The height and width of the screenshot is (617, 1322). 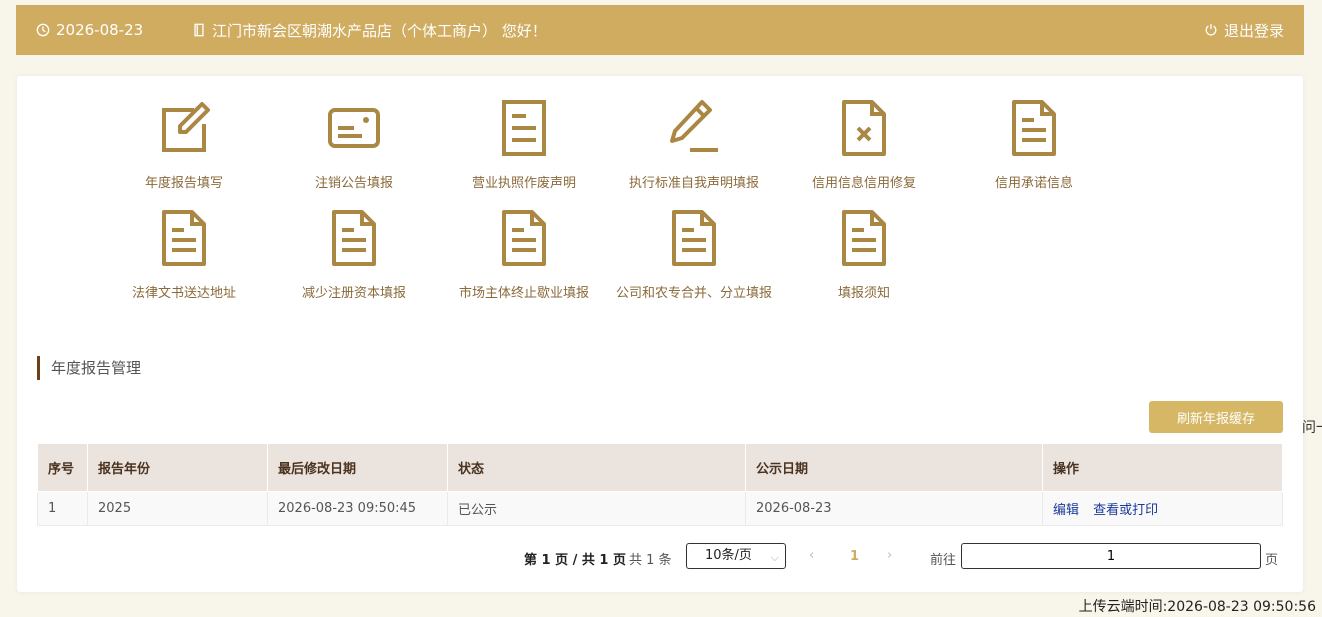 I want to click on tile-business-termination: 市场主体终止歇业填报, so click(x=524, y=258).